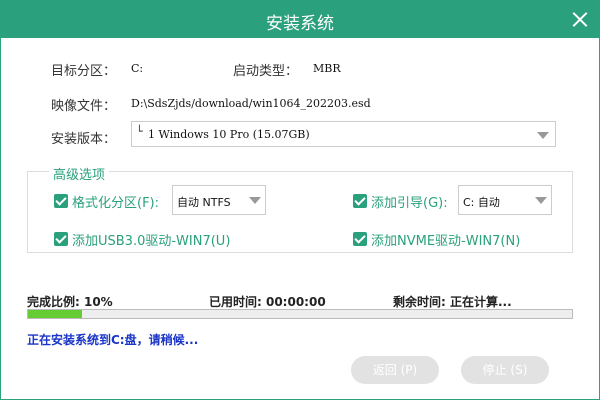 Image resolution: width=600 pixels, height=400 pixels. What do you see at coordinates (327, 68) in the screenshot?
I see `boot-type-value: MBR` at bounding box center [327, 68].